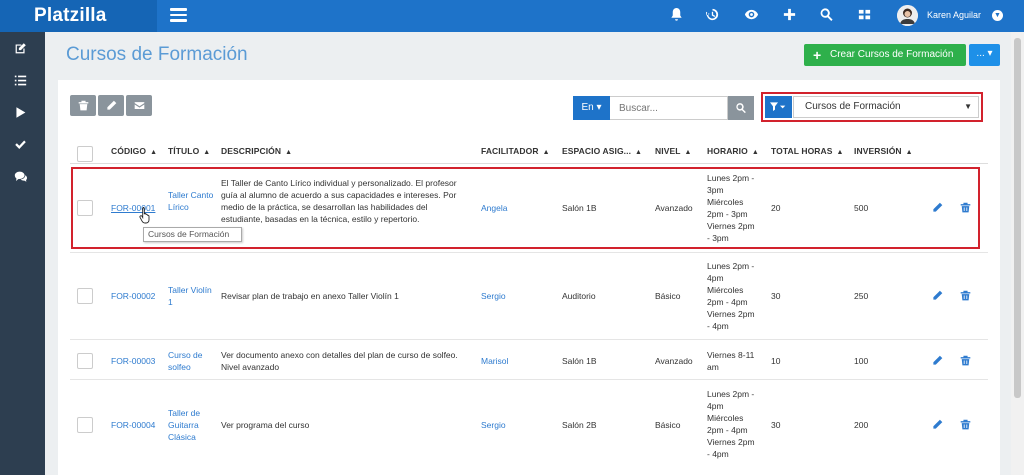 The width and height of the screenshot is (1024, 475). What do you see at coordinates (853, 106) in the screenshot?
I see `filter-selected-value: Cursos de Formación` at bounding box center [853, 106].